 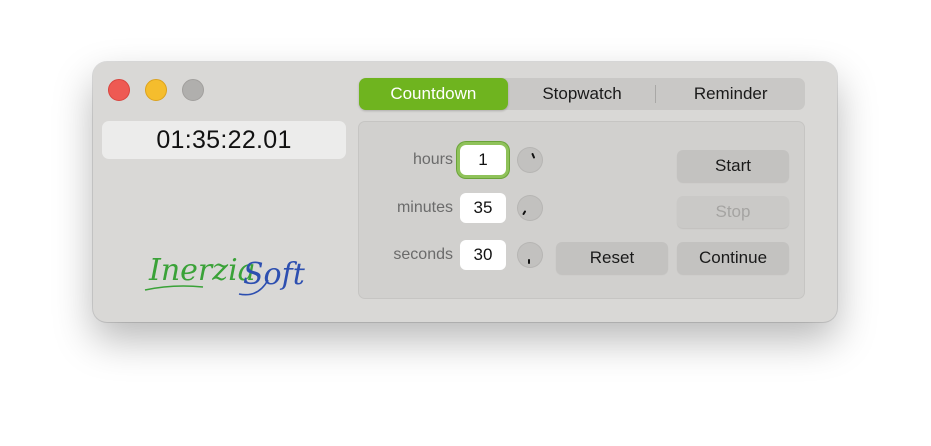 I want to click on minutes-dial-knob, so click(x=530, y=208).